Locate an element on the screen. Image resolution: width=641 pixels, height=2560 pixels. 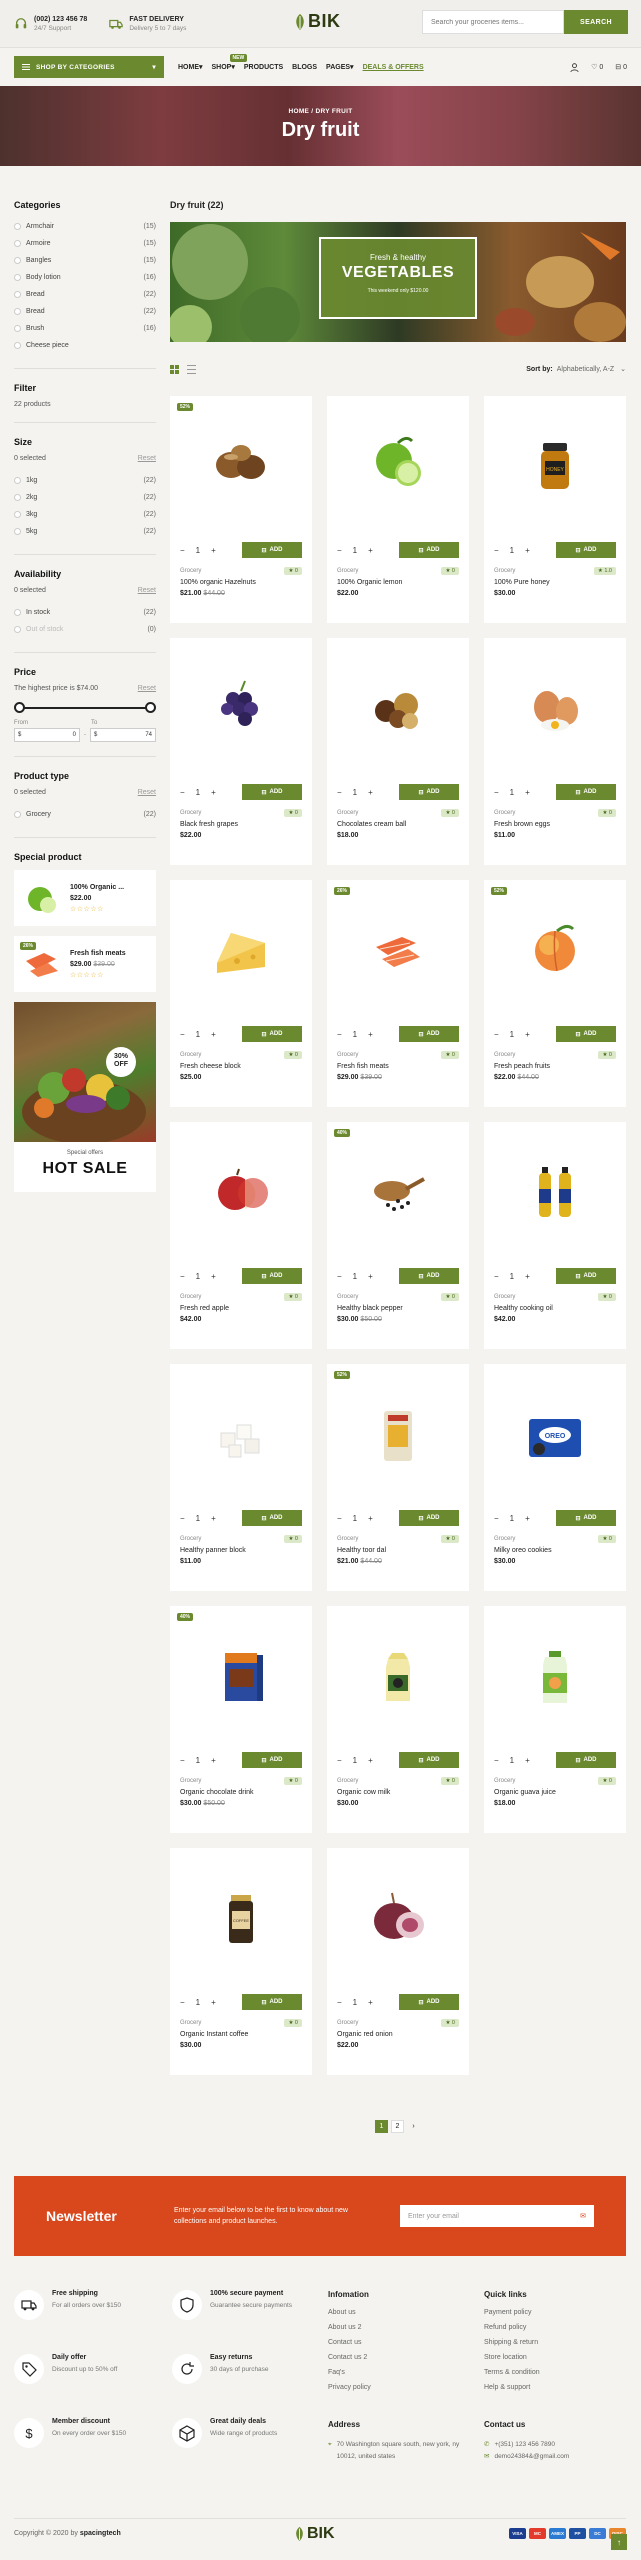
product-name: Healthy cooking oil is located at coordinates (555, 1308).